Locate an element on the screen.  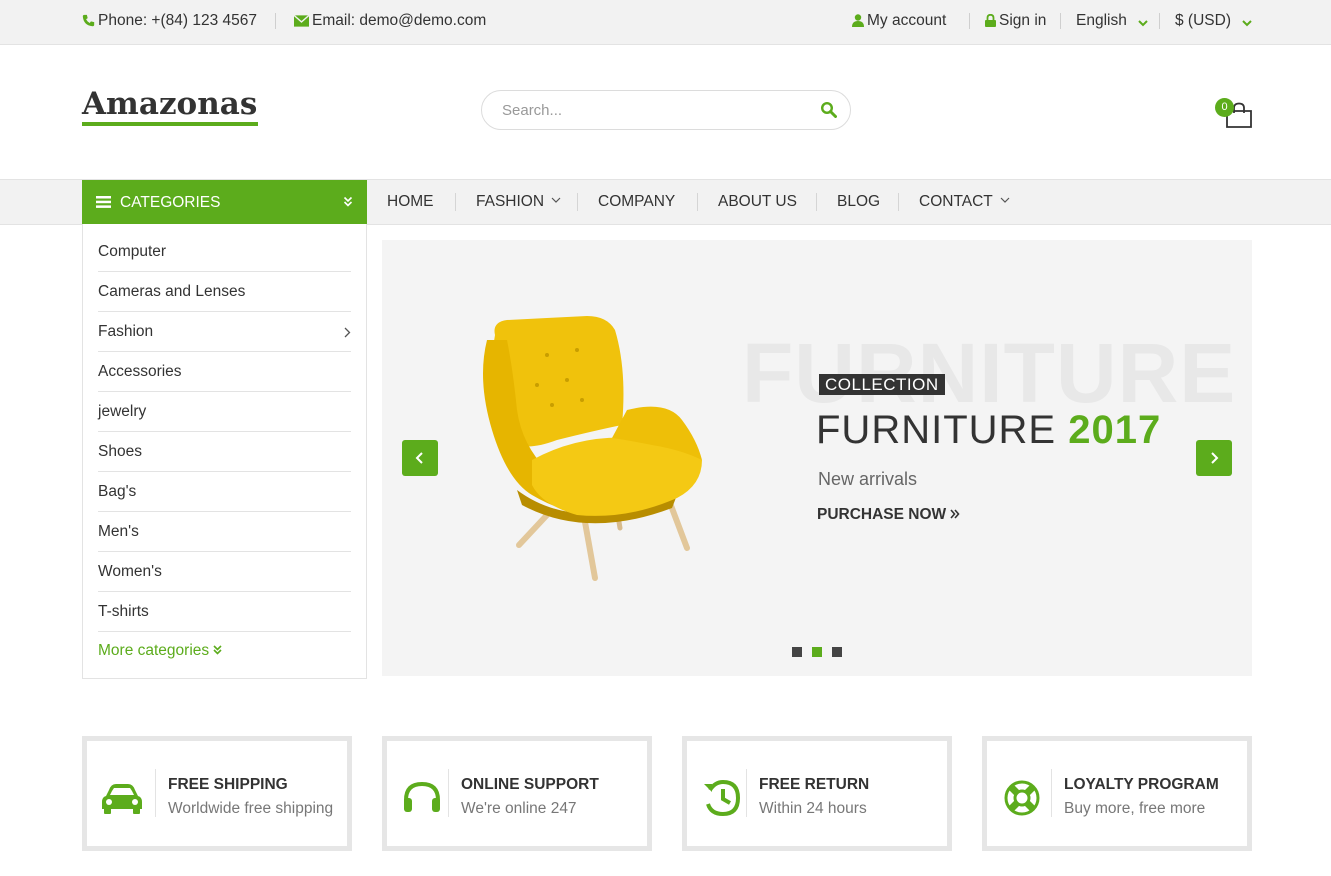
history-icon is located at coordinates (722, 798).